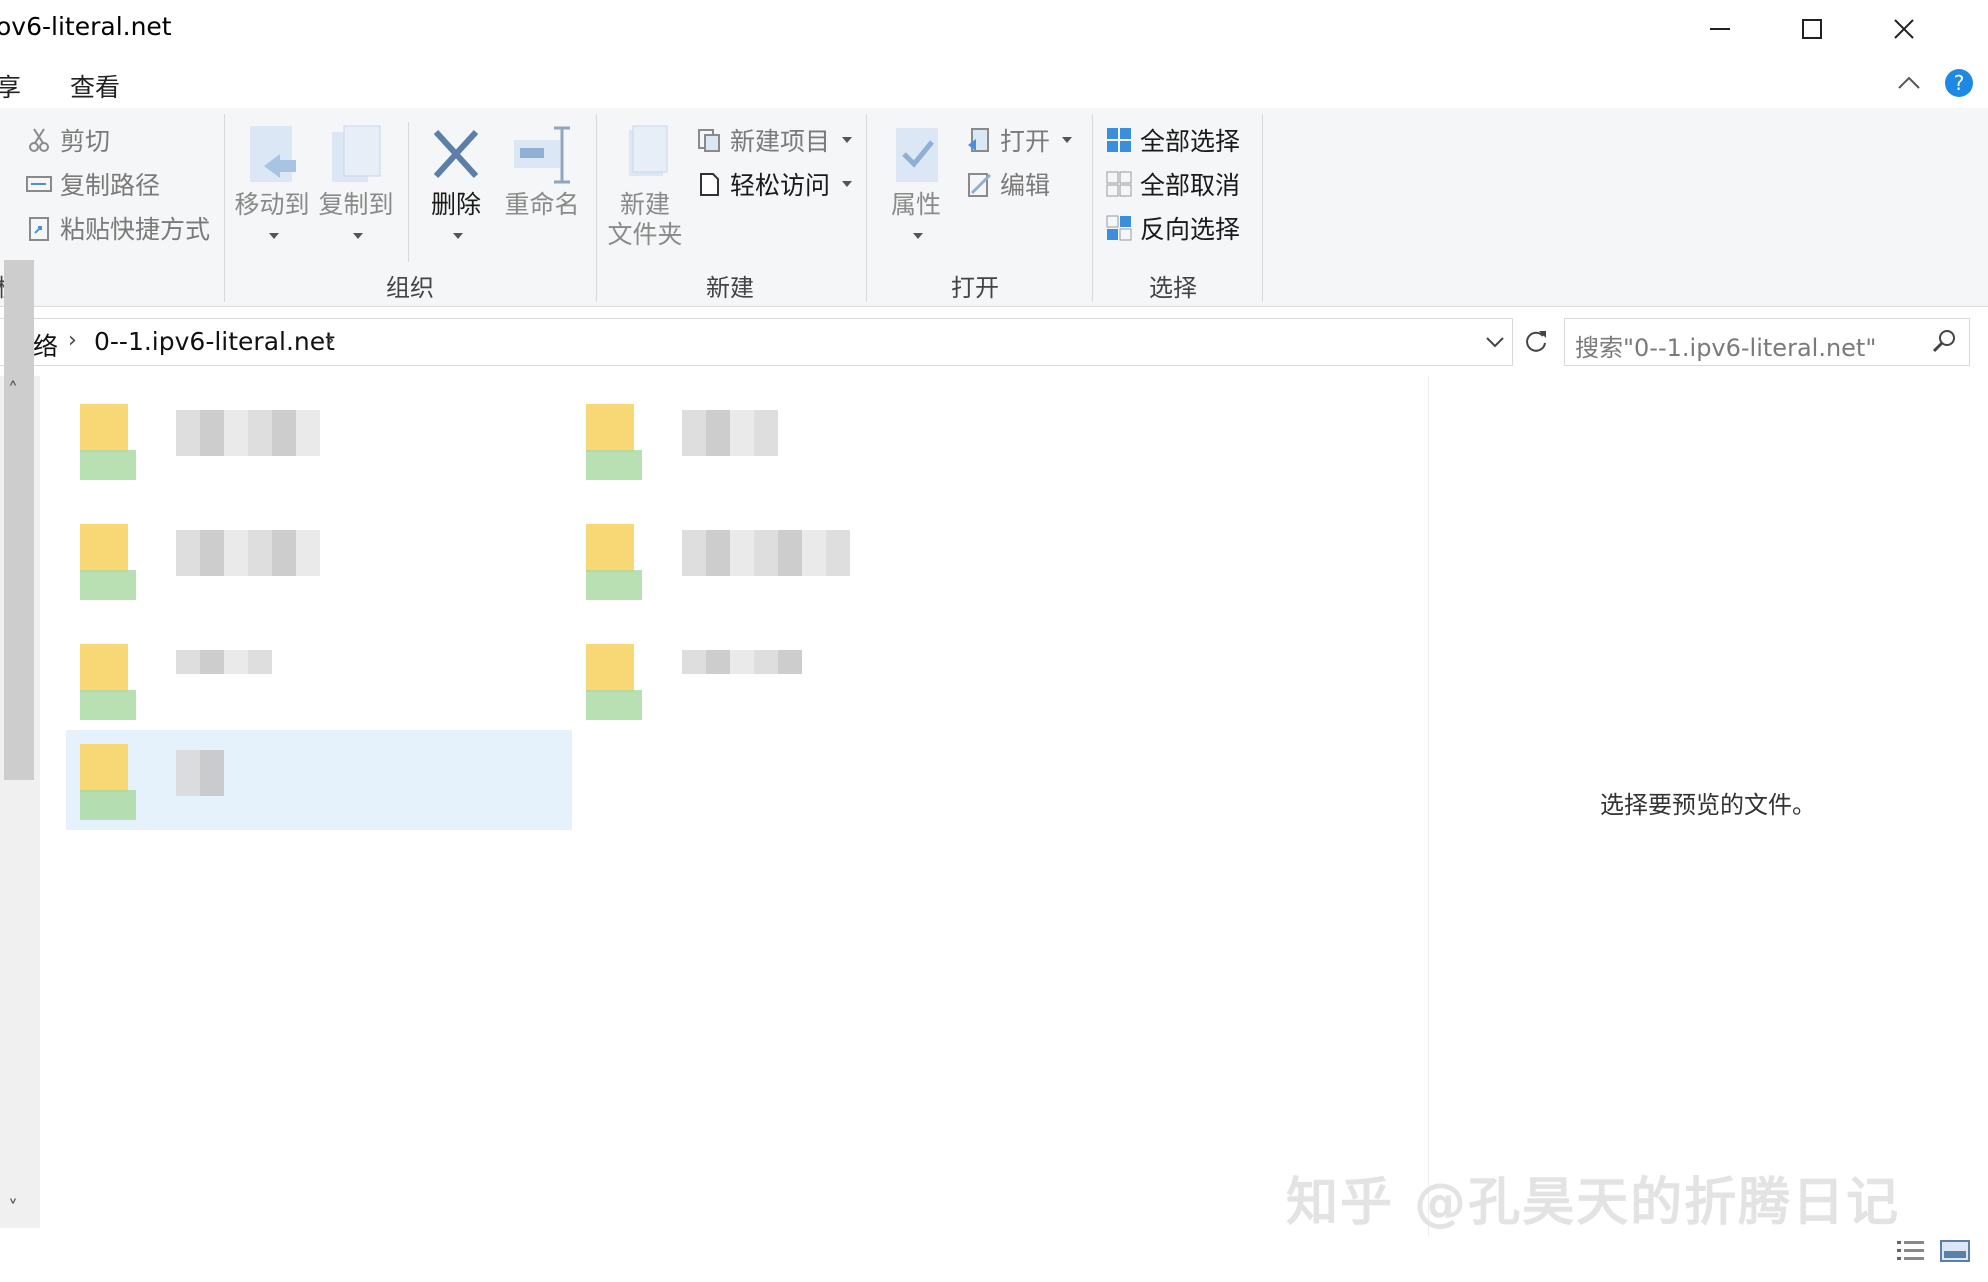 This screenshot has width=1988, height=1282. What do you see at coordinates (542, 204) in the screenshot?
I see `rename-label: 重命名` at bounding box center [542, 204].